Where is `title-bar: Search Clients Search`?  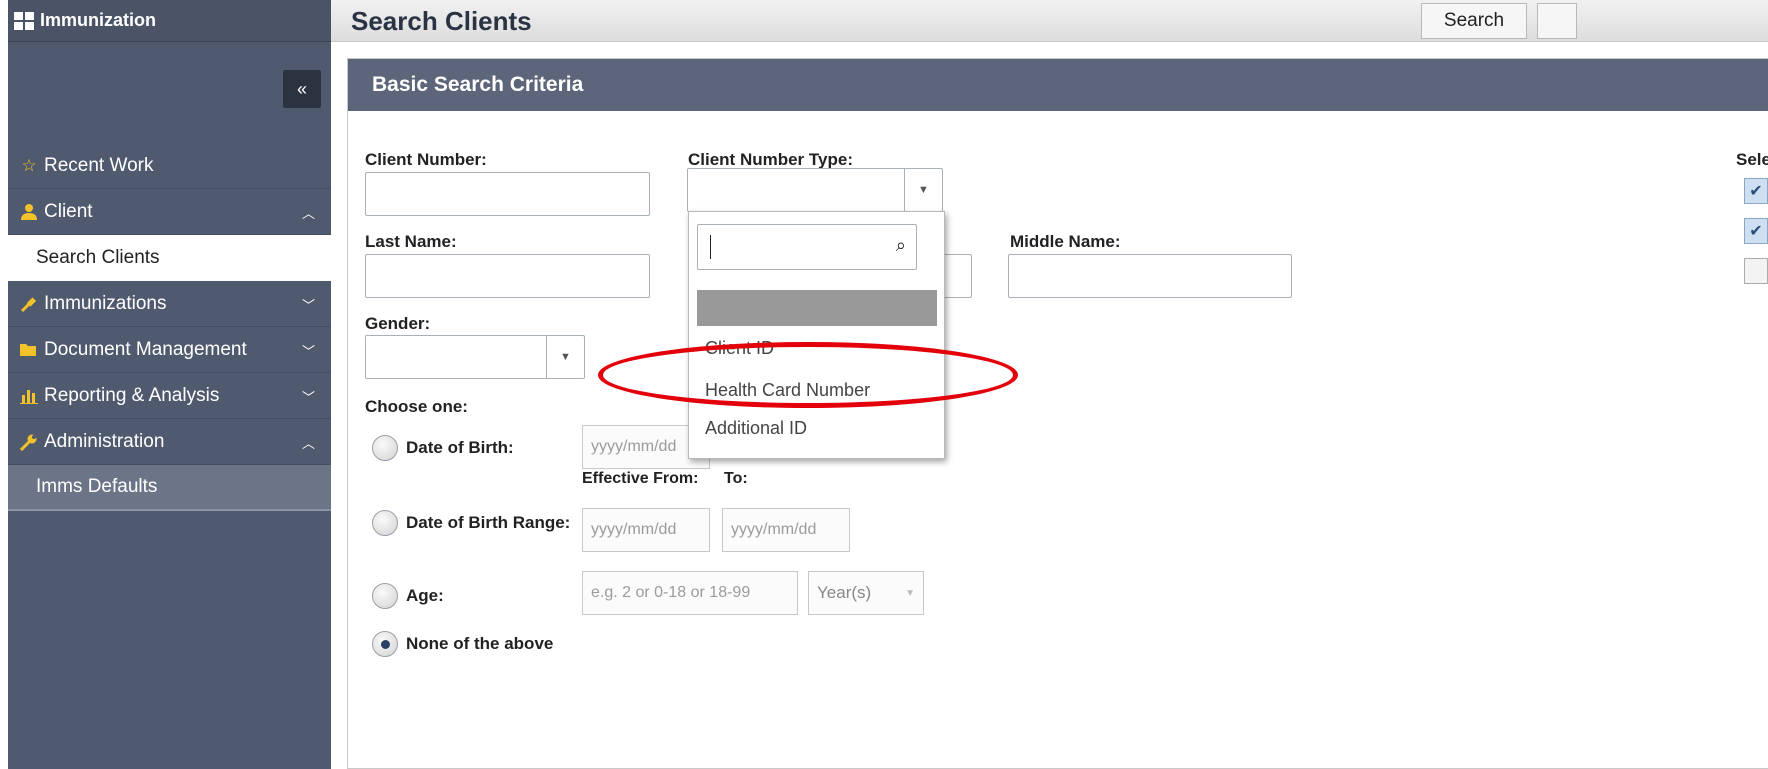
title-bar: Search Clients Search is located at coordinates (1049, 21).